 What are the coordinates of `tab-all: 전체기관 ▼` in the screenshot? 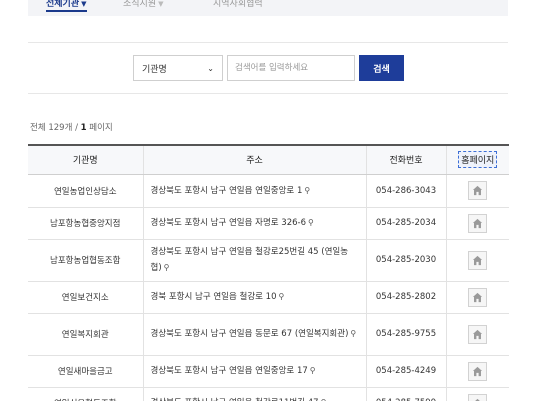 It's located at (66, 6).